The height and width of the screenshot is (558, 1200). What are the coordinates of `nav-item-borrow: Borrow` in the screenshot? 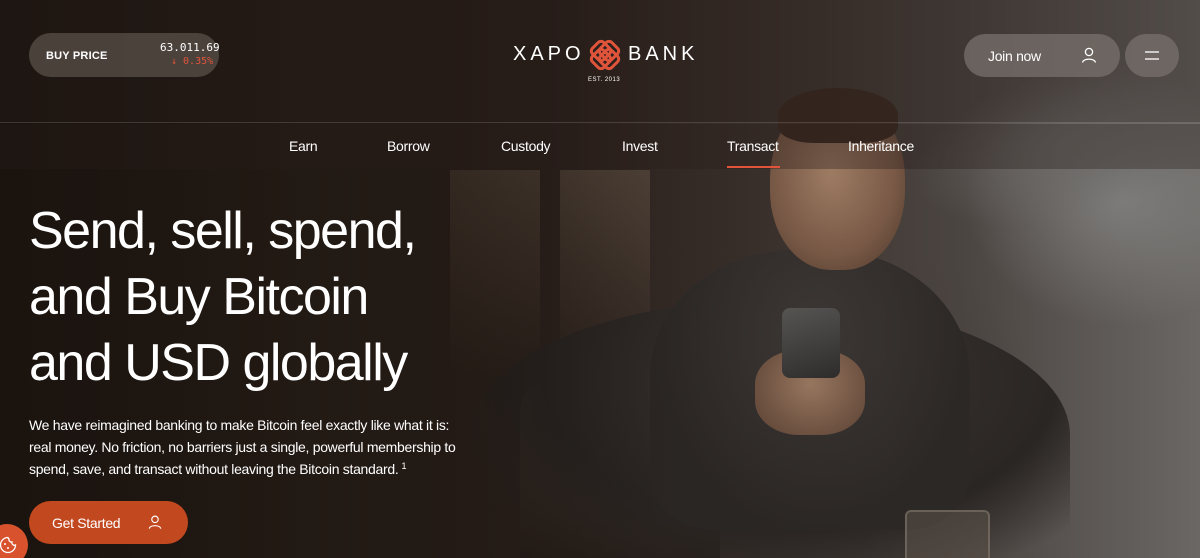 It's located at (408, 146).